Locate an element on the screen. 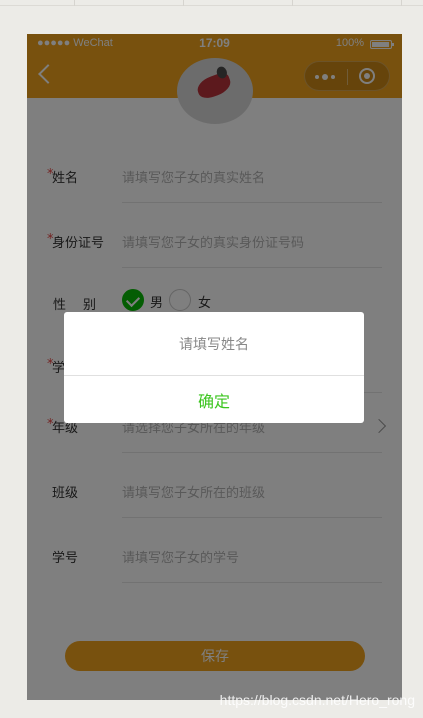 The image size is (423, 718). alert-dialog: 请填写姓名 确定 is located at coordinates (214, 367).